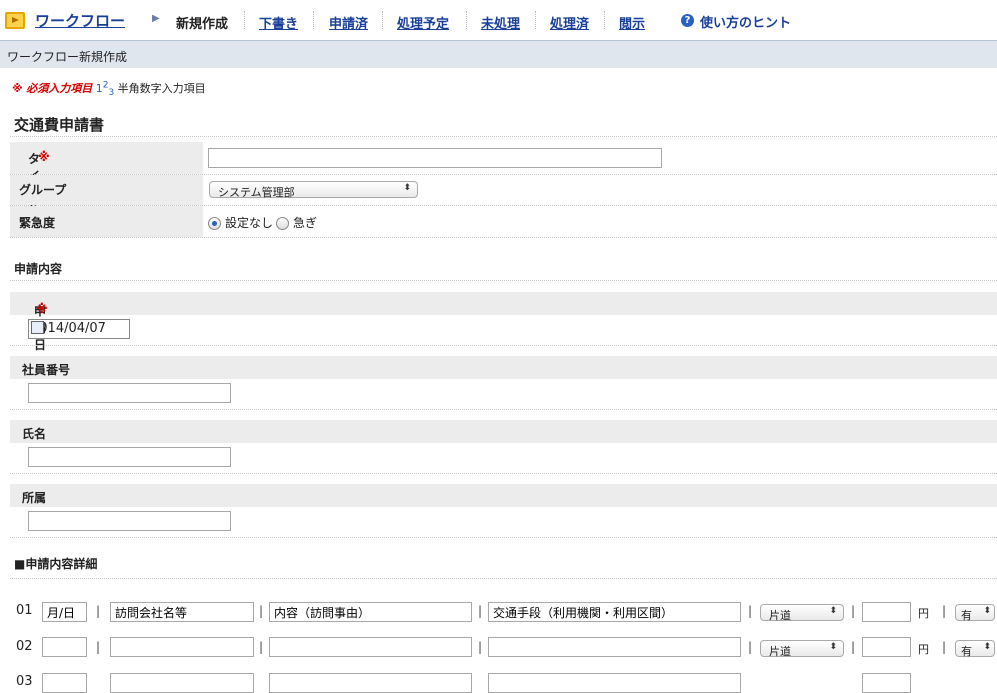 This screenshot has width=997, height=693. I want to click on required-legend: 必須入力項目, so click(59, 88).